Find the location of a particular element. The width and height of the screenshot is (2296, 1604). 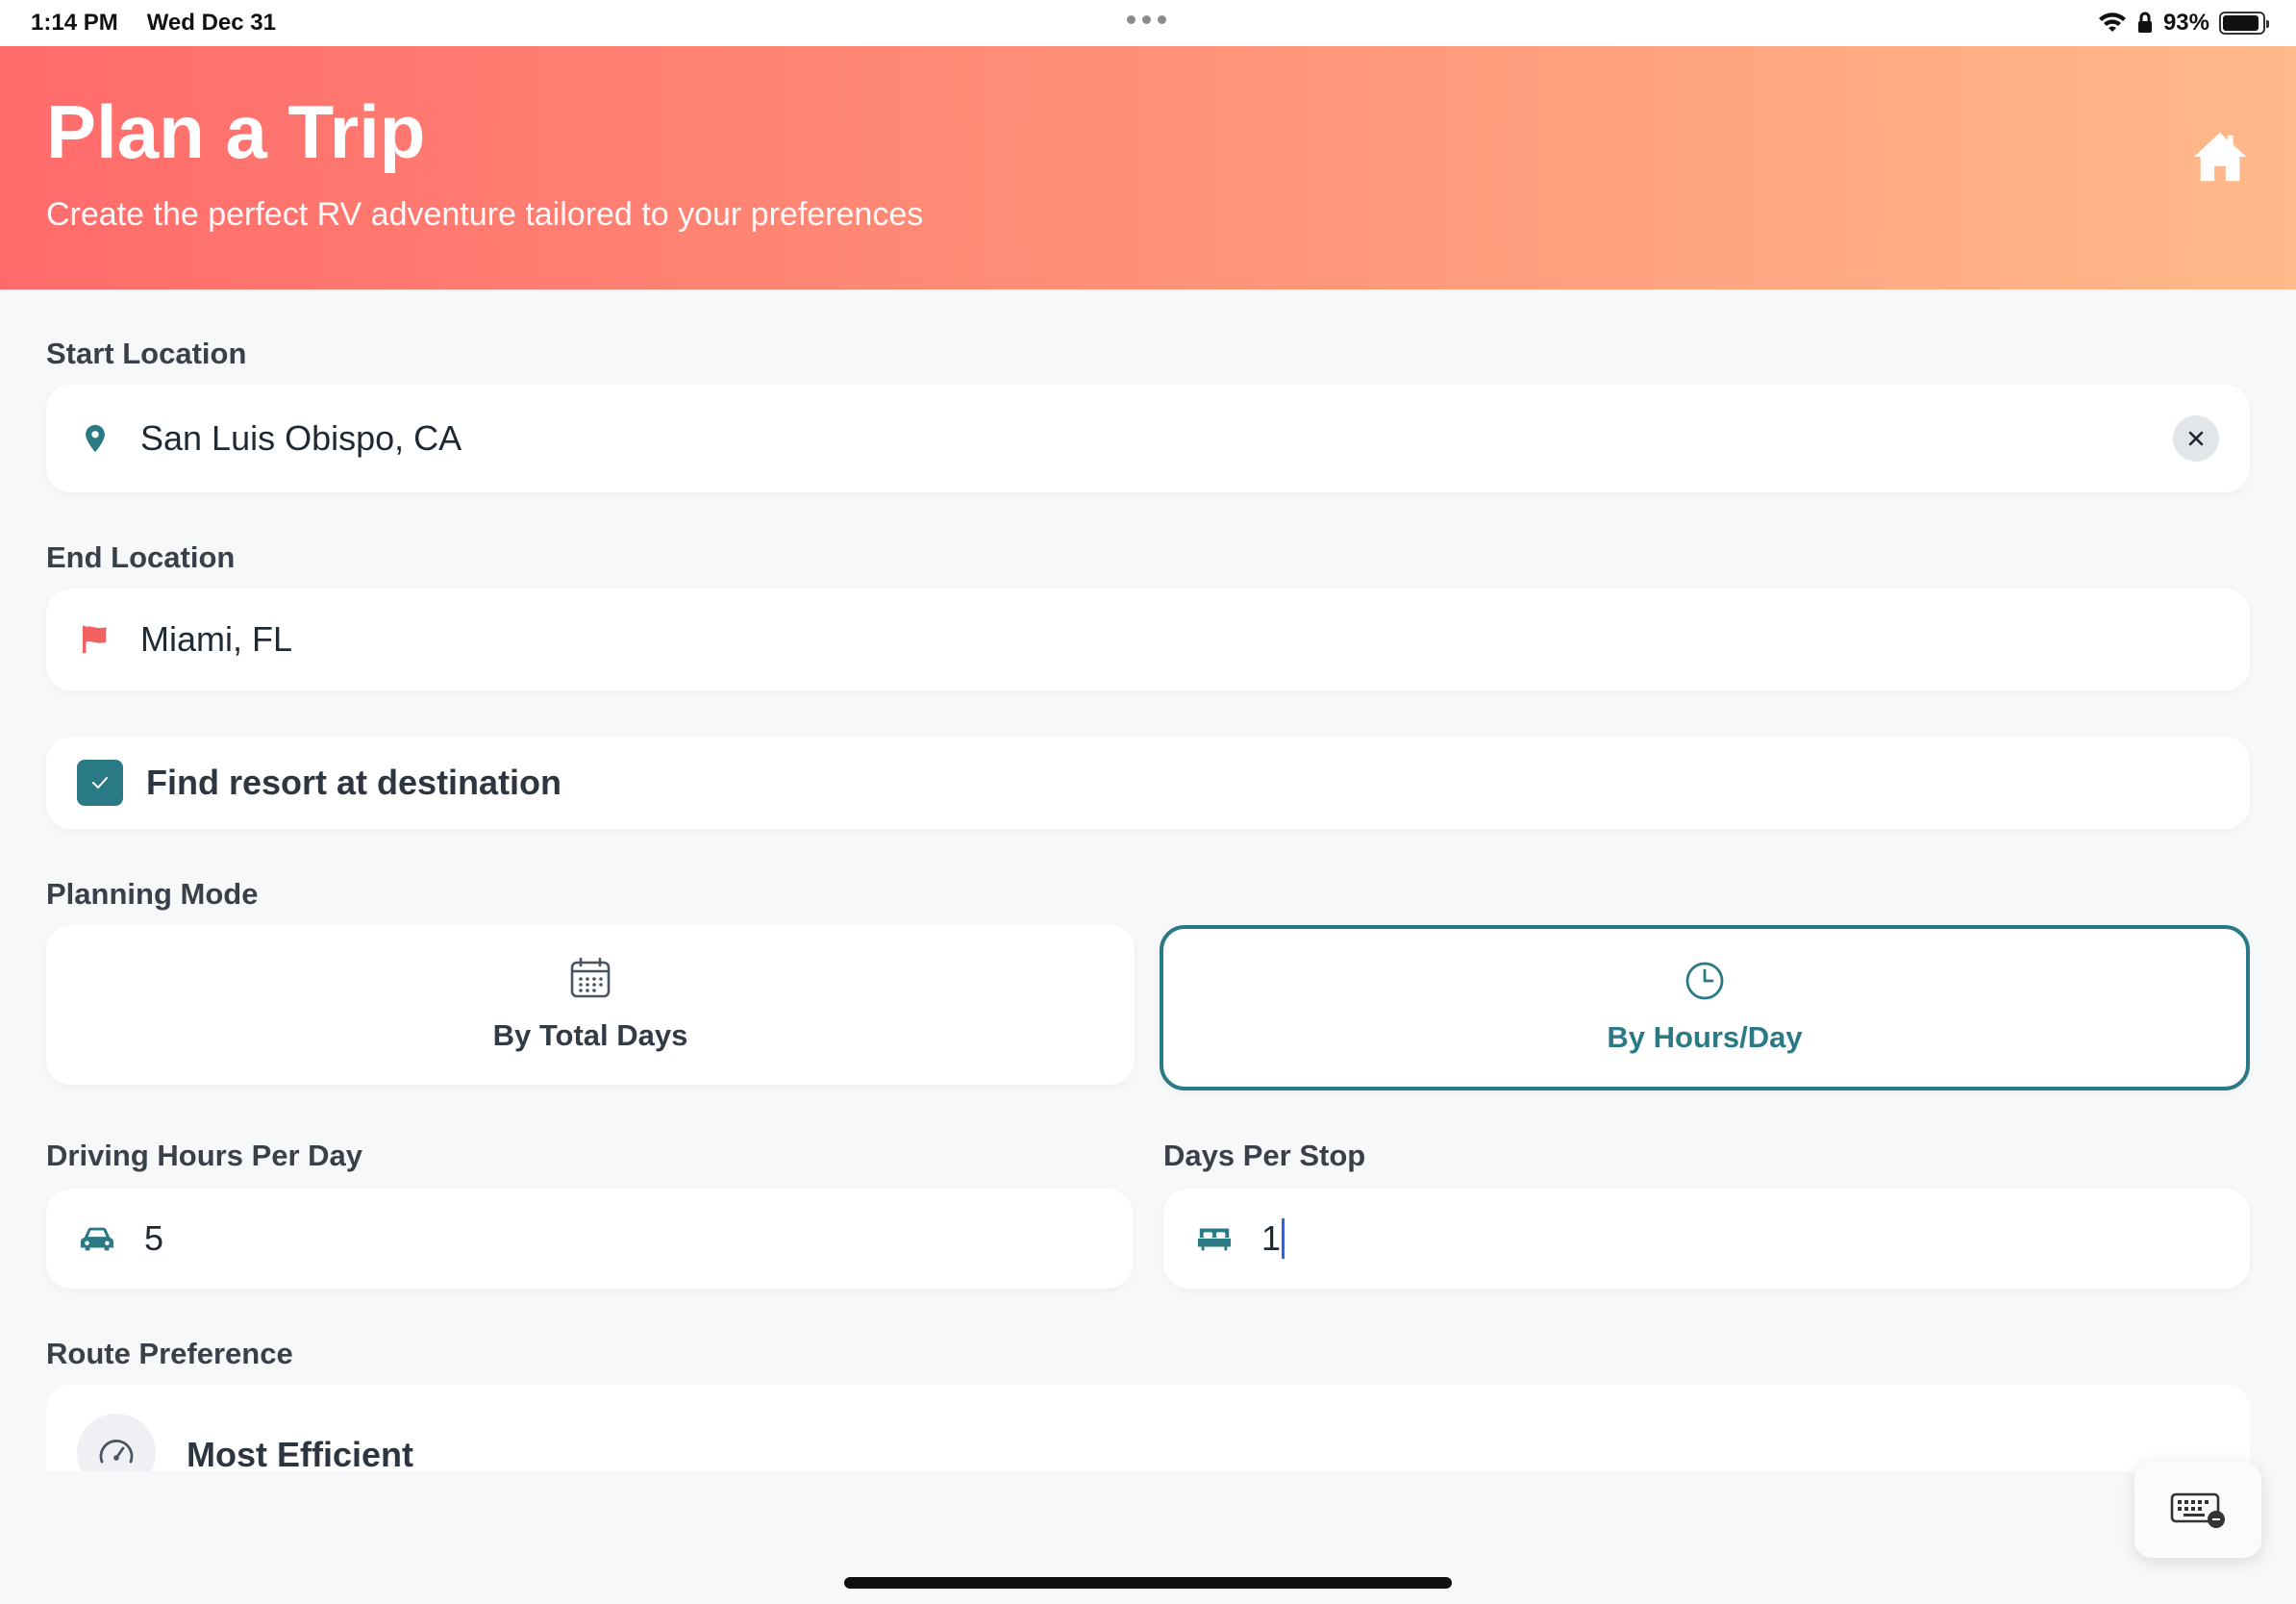

clear-start-location-button is located at coordinates (2196, 438).